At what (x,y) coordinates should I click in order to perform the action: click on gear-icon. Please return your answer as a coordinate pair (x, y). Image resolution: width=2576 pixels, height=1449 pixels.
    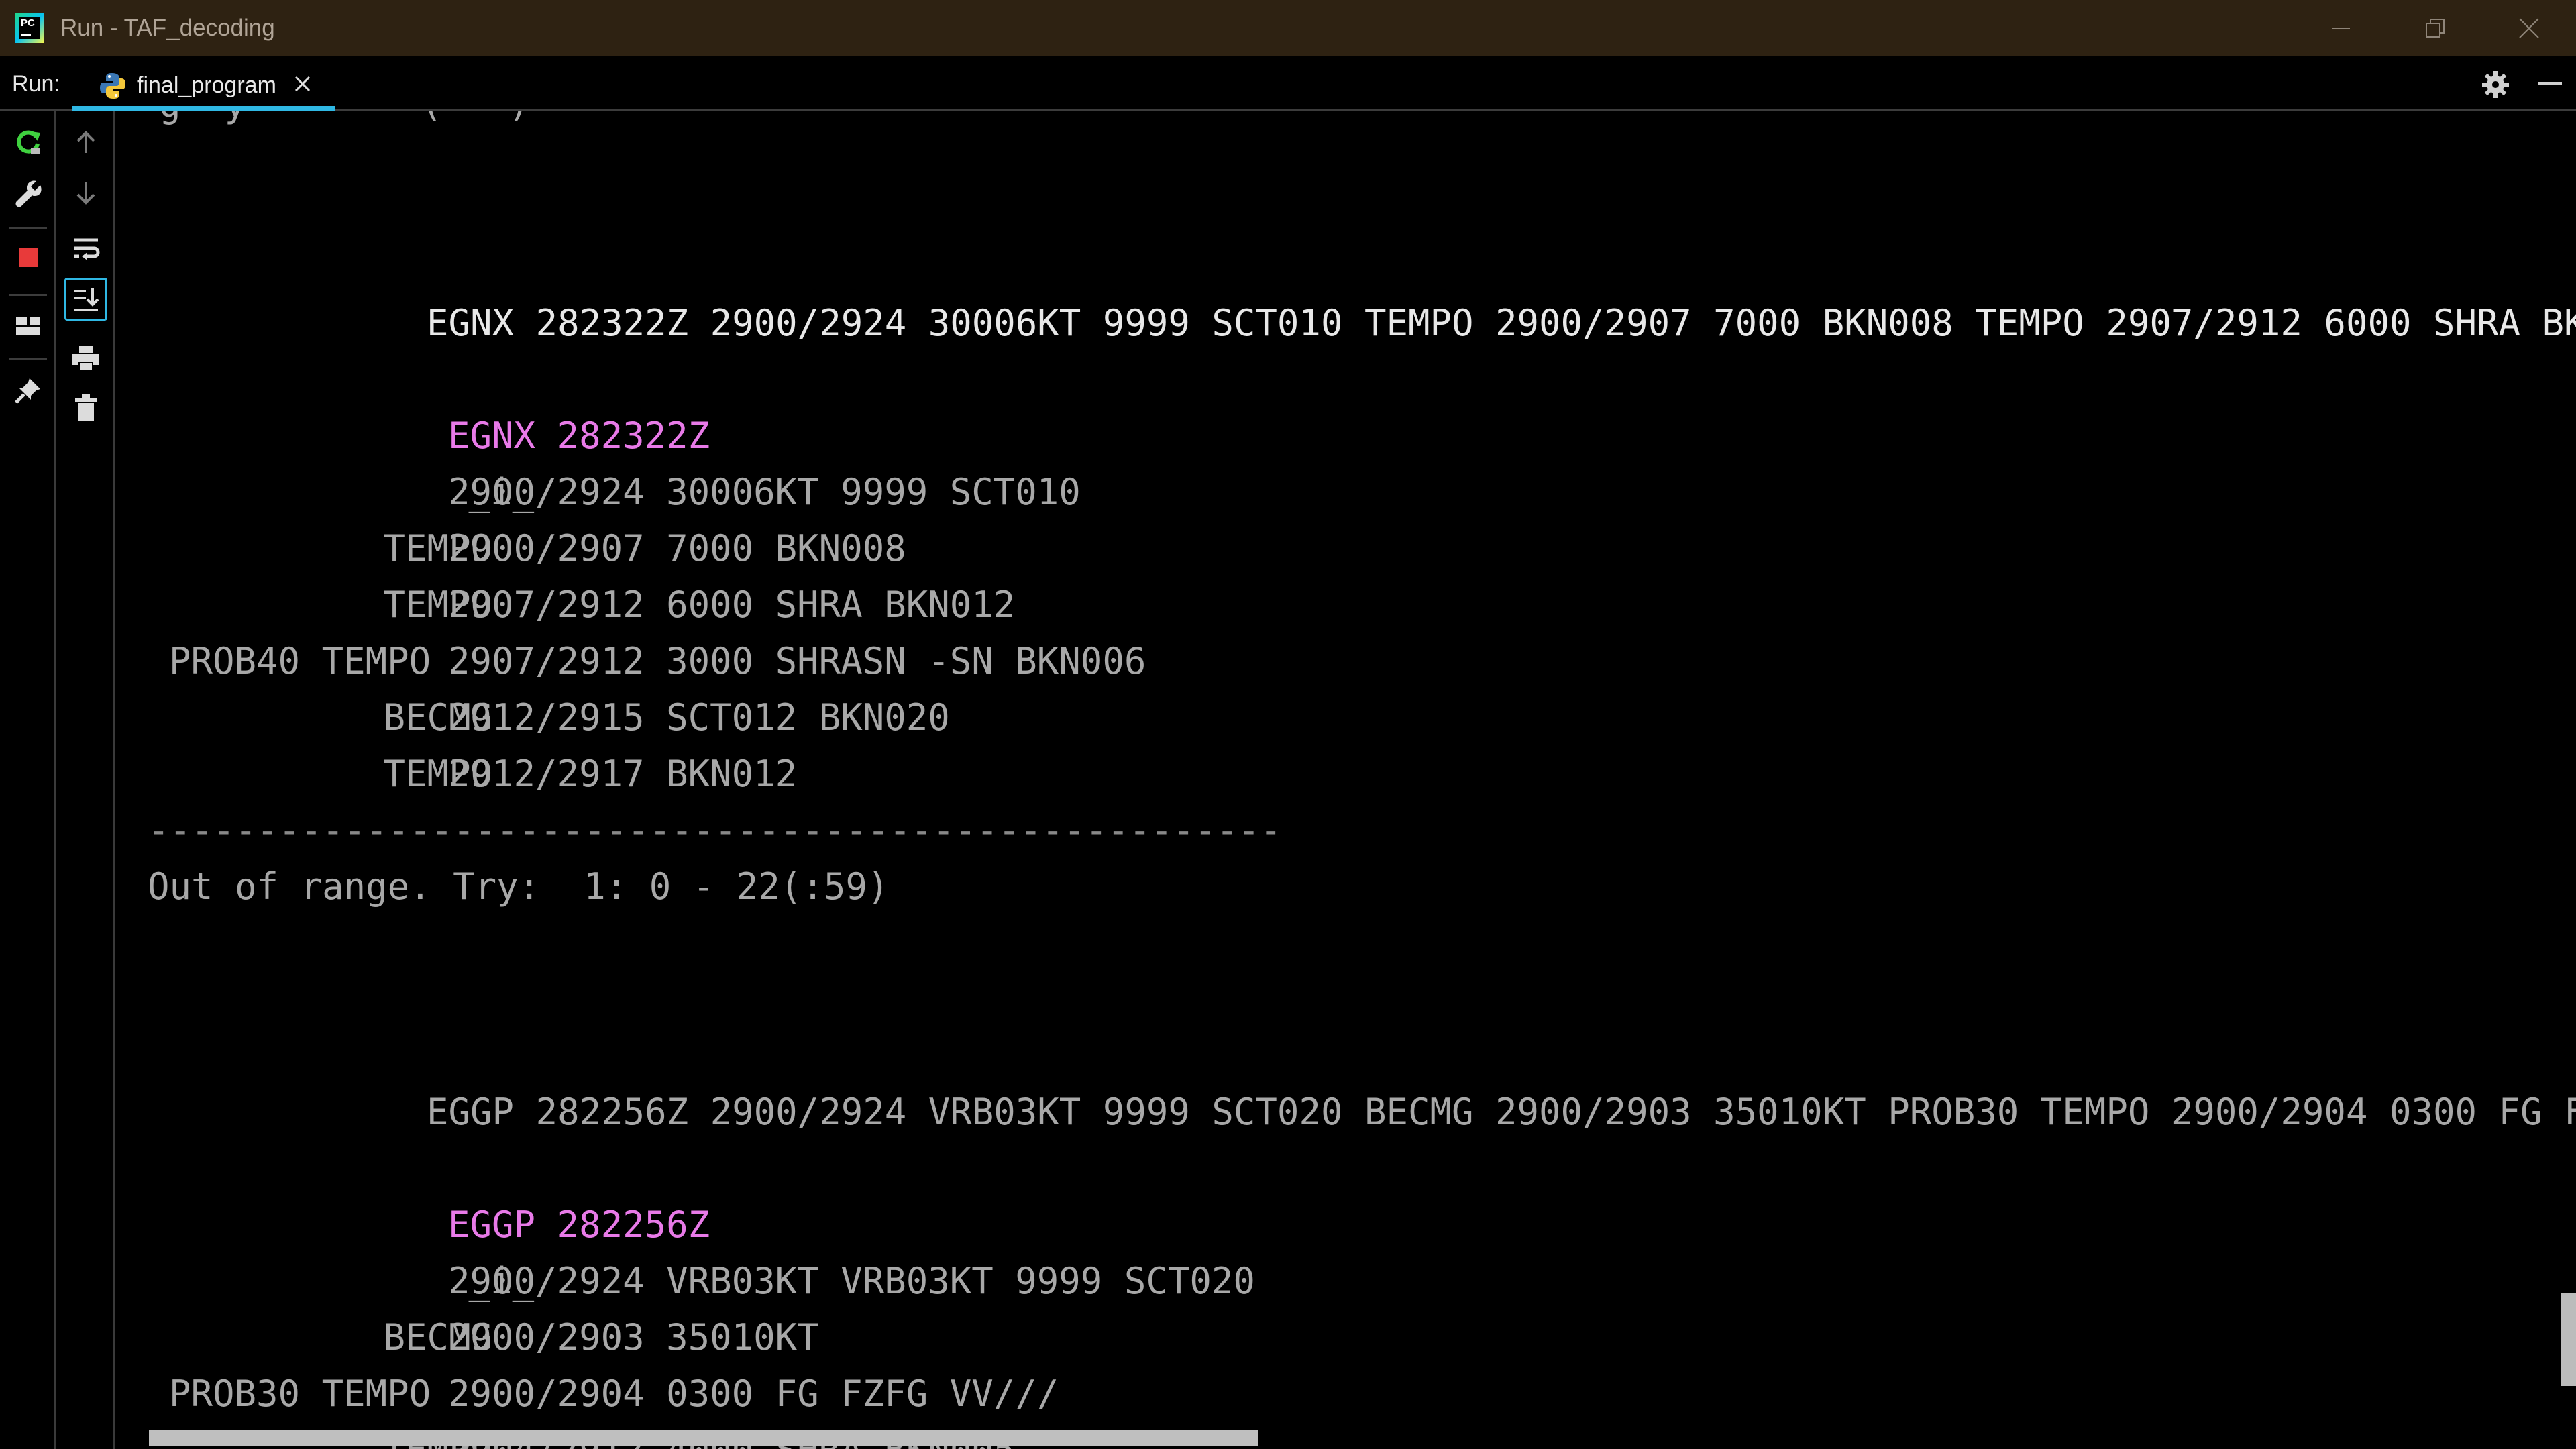
    Looking at the image, I should click on (2495, 86).